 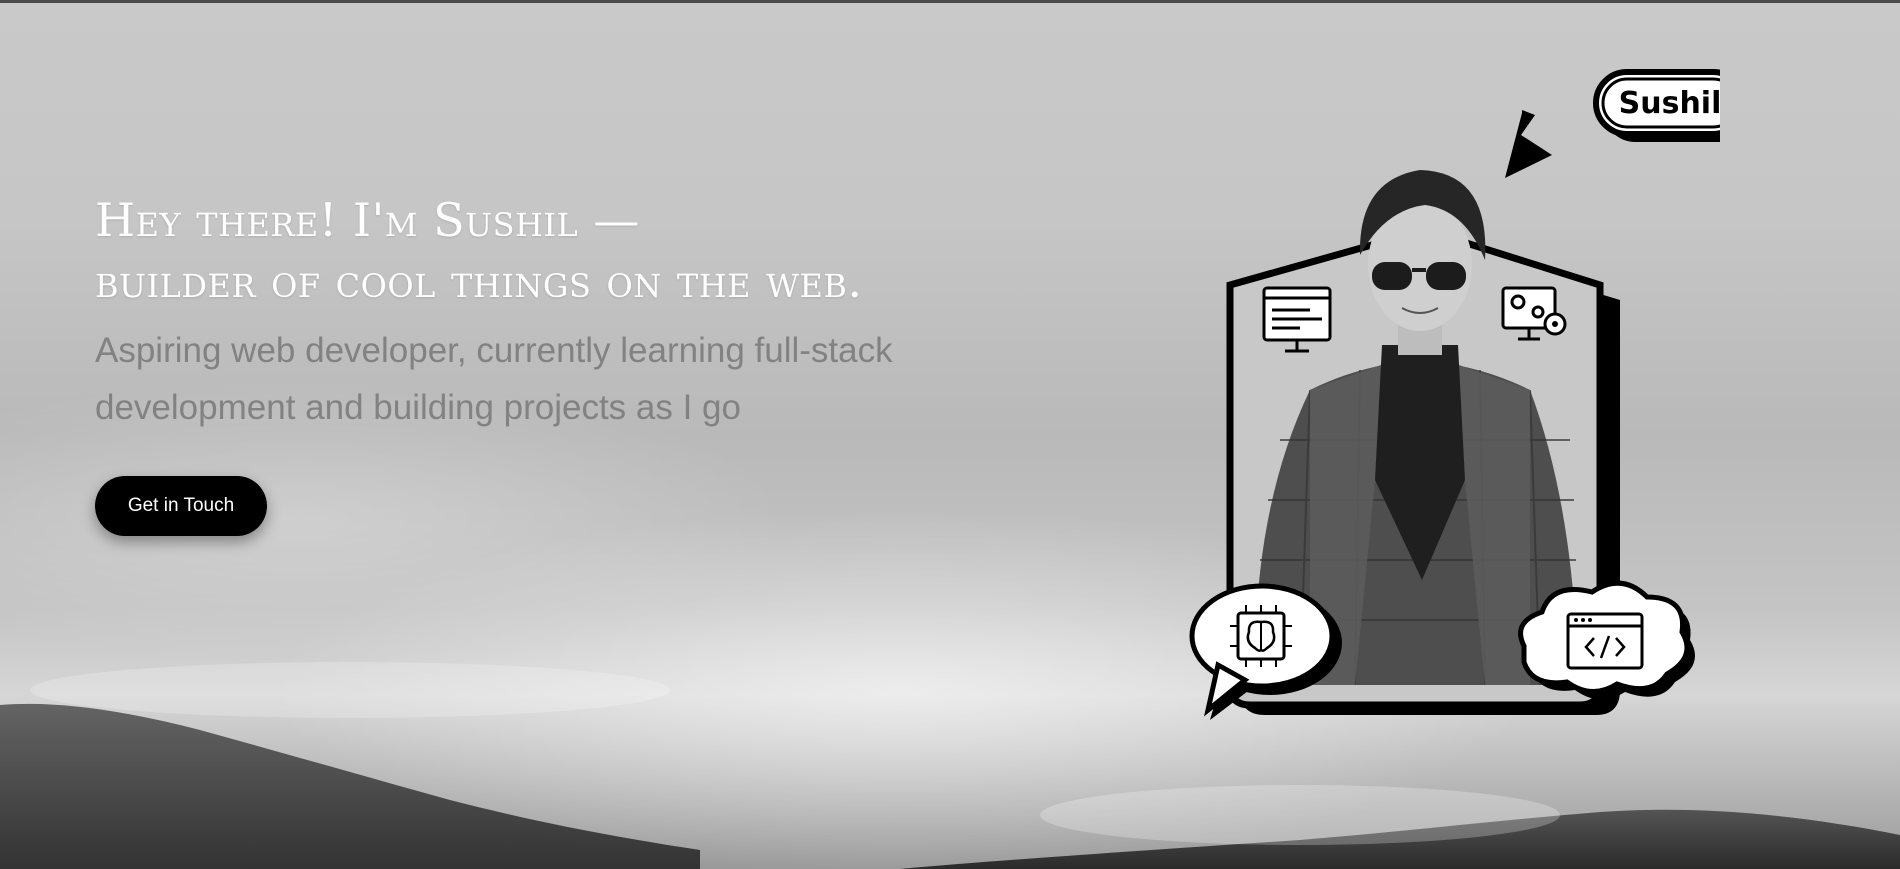 I want to click on name-badge: Sushil, so click(x=1656, y=105).